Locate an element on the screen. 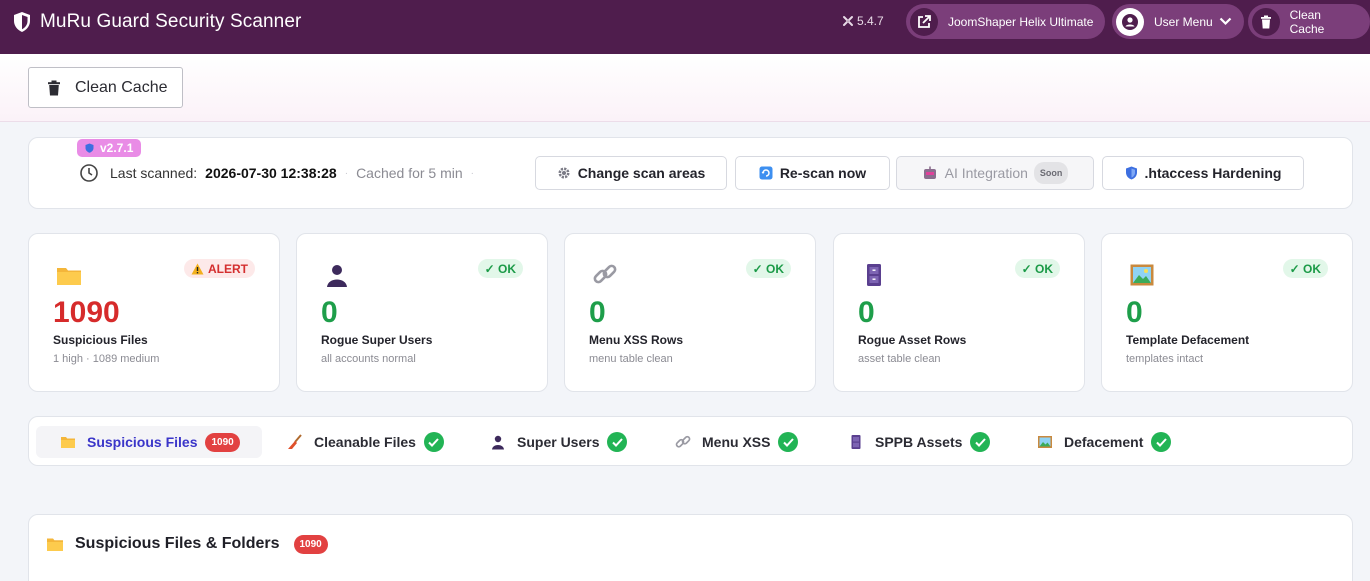  alert-badge-text: ALERT is located at coordinates (228, 268).